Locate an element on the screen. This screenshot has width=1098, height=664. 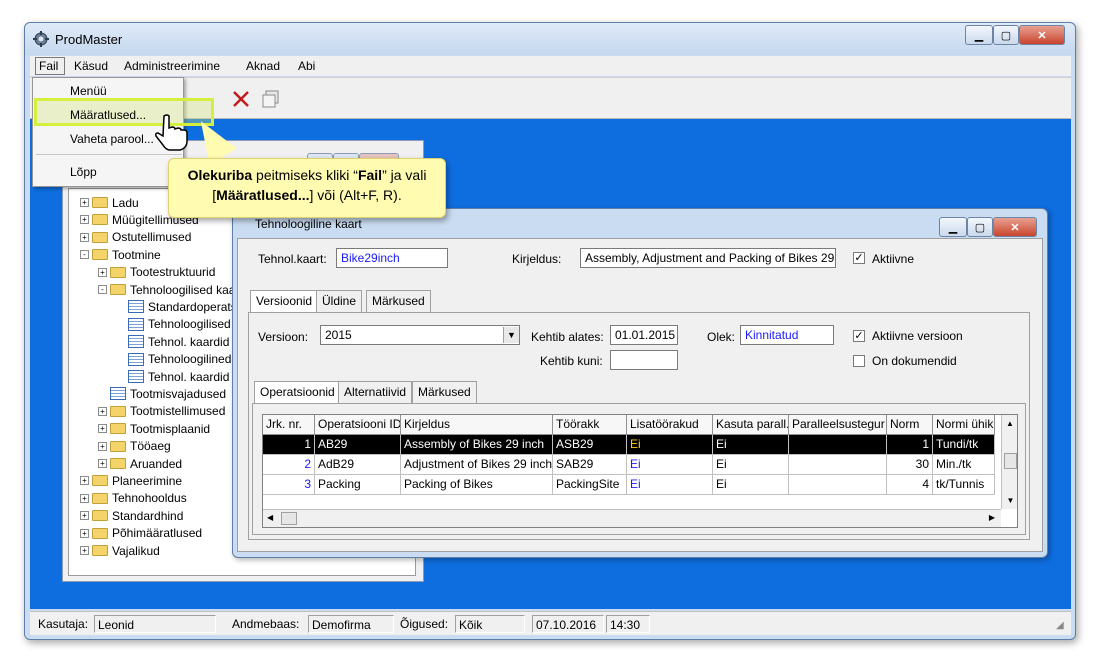
grid-cell: Min./tk is located at coordinates (964, 465).